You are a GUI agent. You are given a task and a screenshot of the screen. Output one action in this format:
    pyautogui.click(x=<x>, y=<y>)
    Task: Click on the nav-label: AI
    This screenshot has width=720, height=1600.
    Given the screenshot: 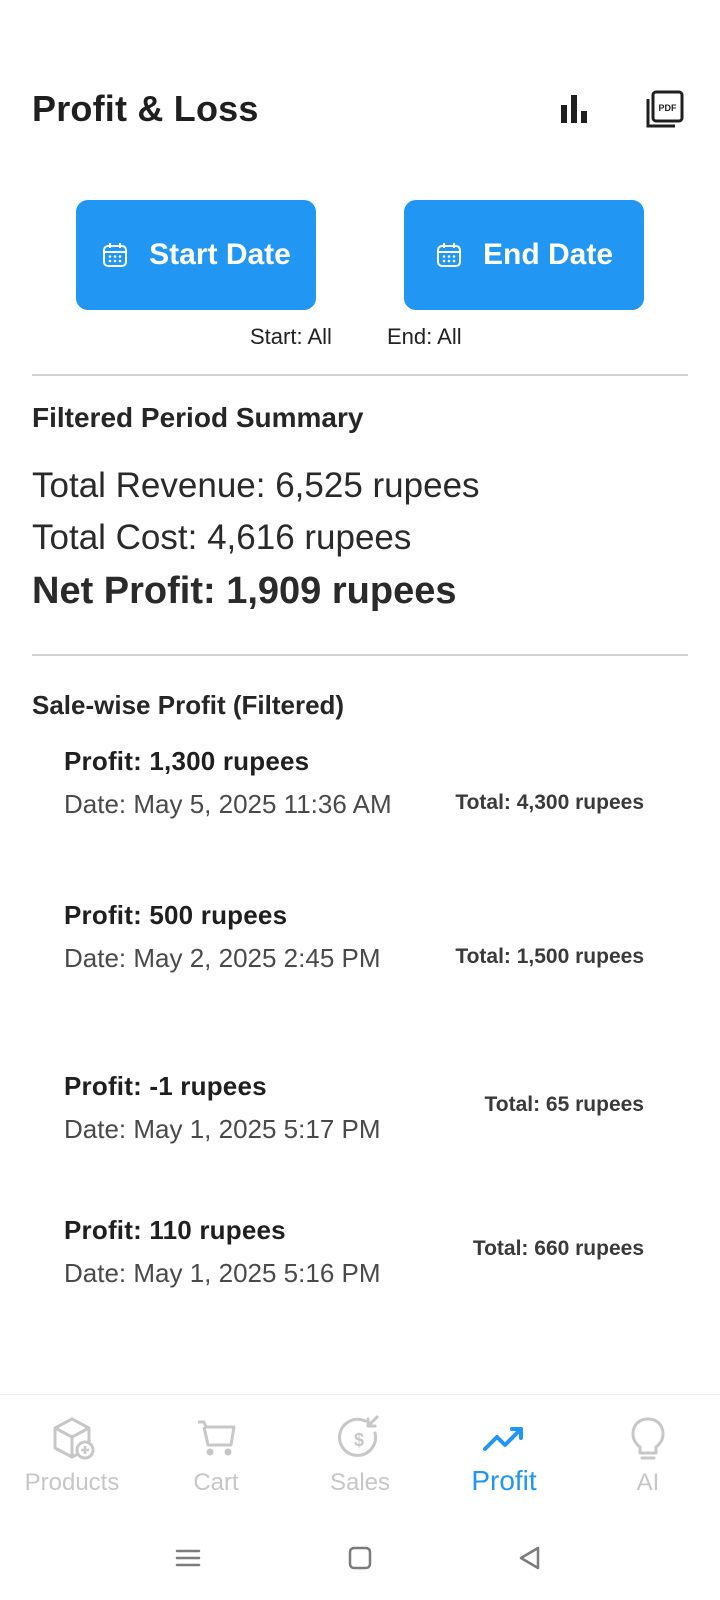 What is the action you would take?
    pyautogui.click(x=648, y=1482)
    